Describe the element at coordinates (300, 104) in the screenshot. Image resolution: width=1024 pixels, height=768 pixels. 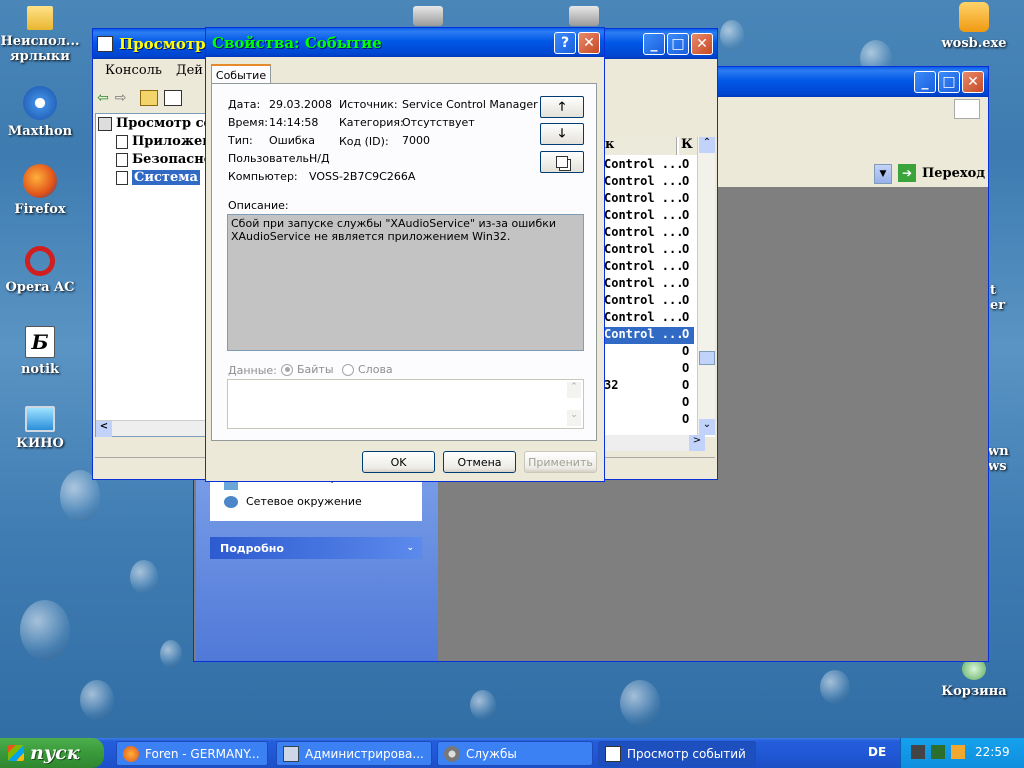
I see `date-value: 29.03.2008` at that location.